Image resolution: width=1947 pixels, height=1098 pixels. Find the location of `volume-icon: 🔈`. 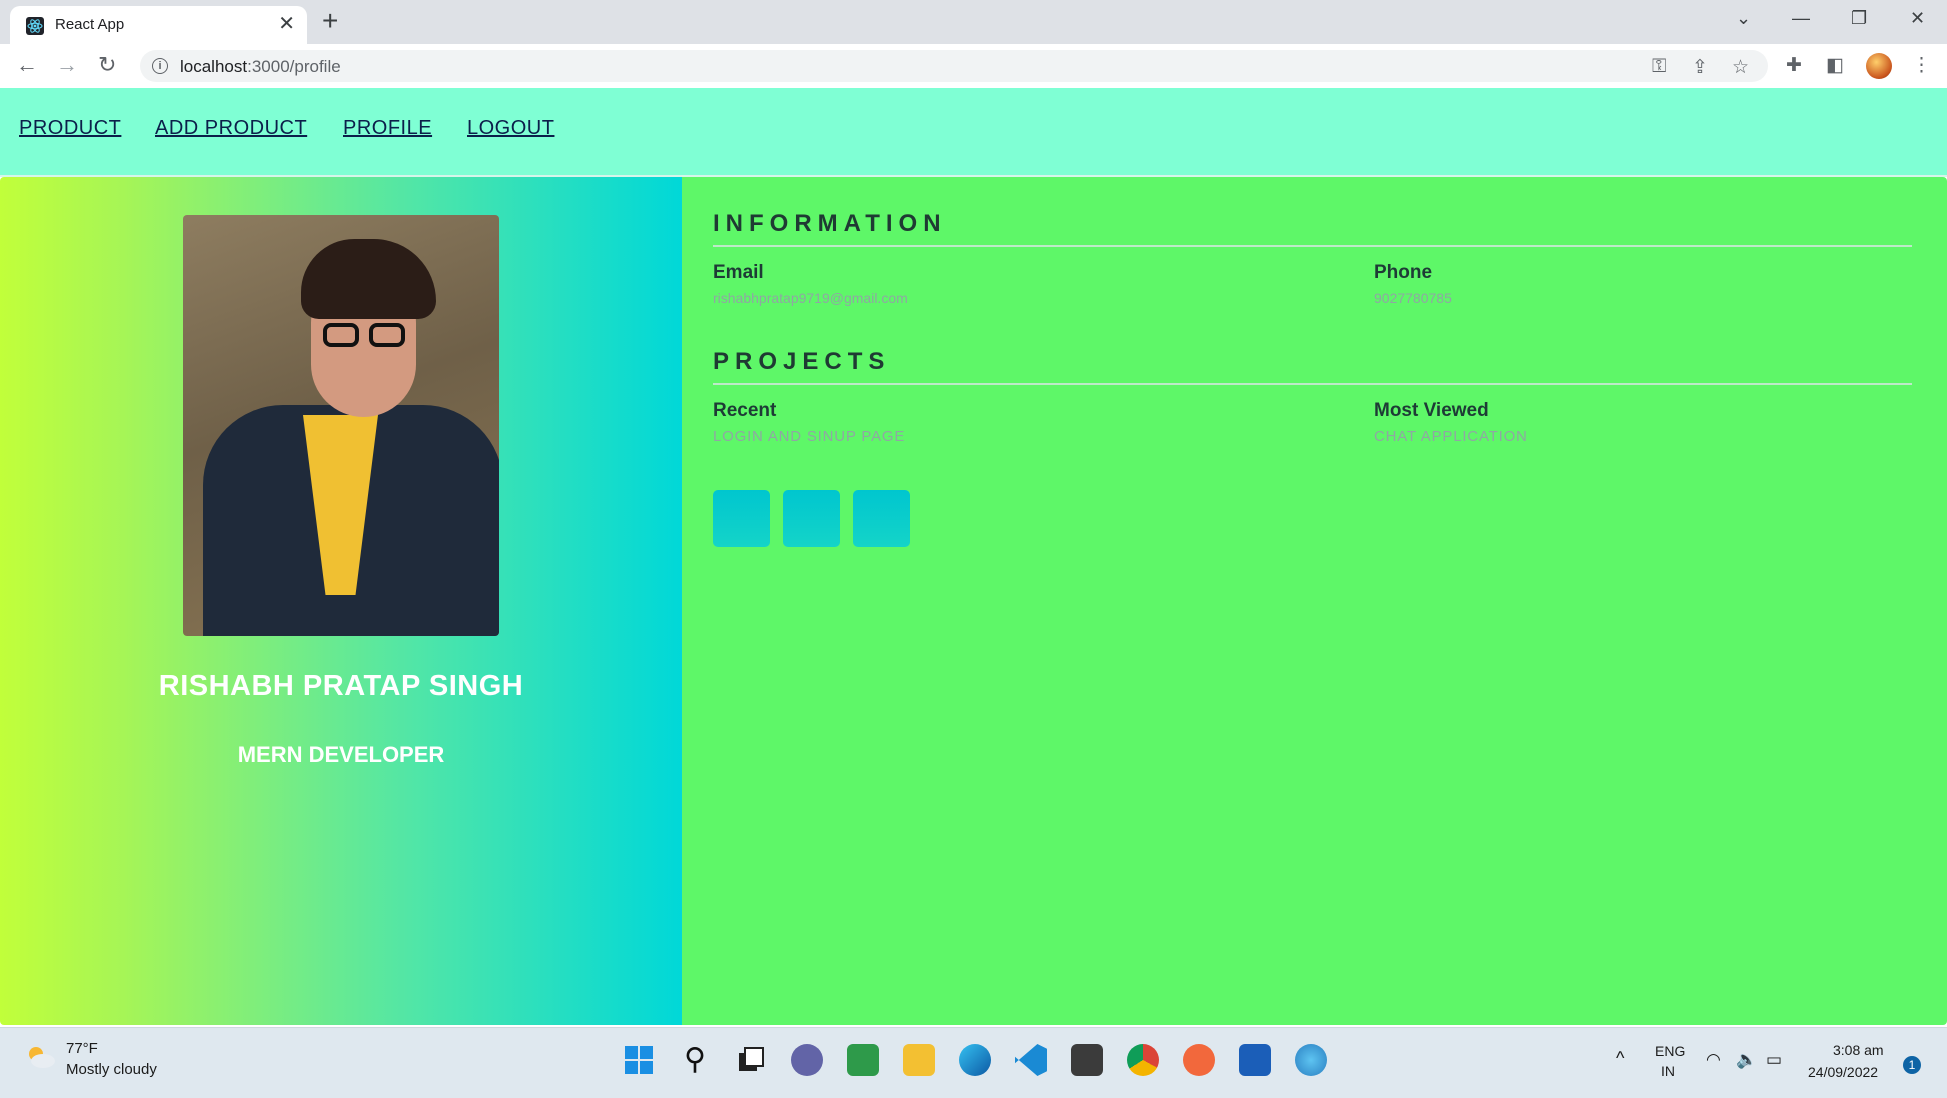

volume-icon: 🔈 is located at coordinates (1746, 1060).